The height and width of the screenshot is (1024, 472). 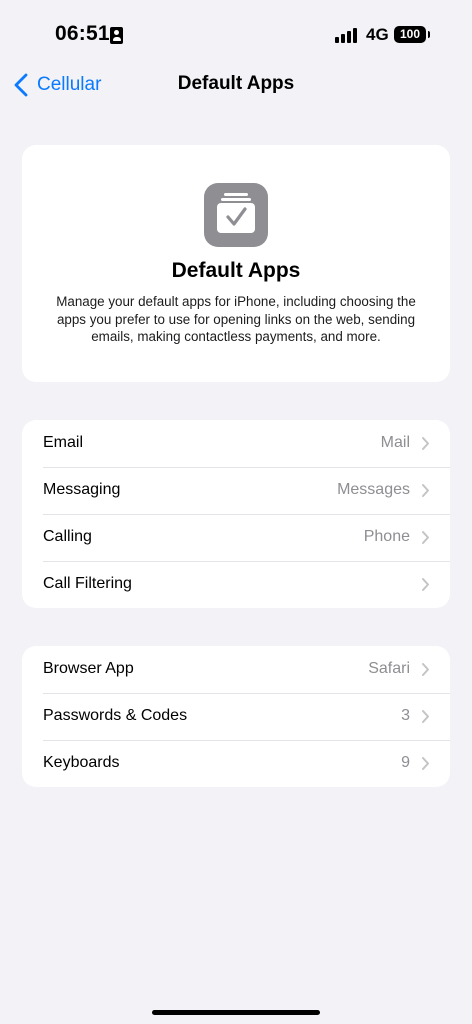 What do you see at coordinates (236, 490) in the screenshot?
I see `row-messaging: Messaging Messages` at bounding box center [236, 490].